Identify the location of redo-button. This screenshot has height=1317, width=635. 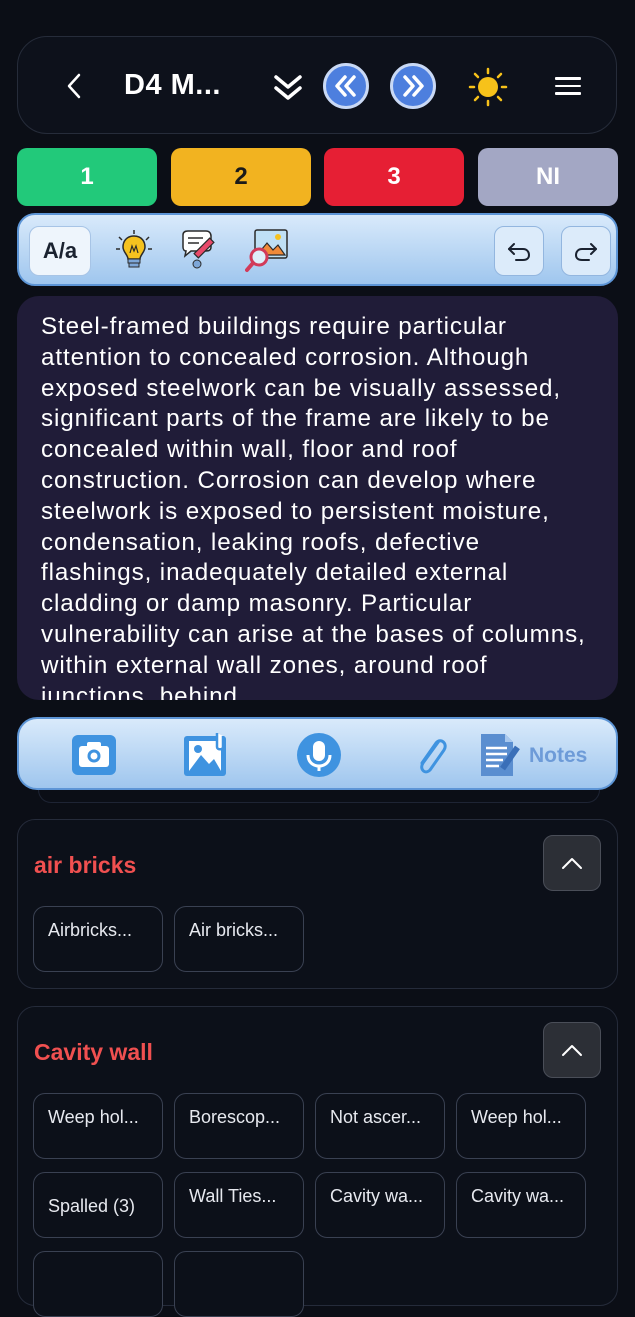
(586, 251).